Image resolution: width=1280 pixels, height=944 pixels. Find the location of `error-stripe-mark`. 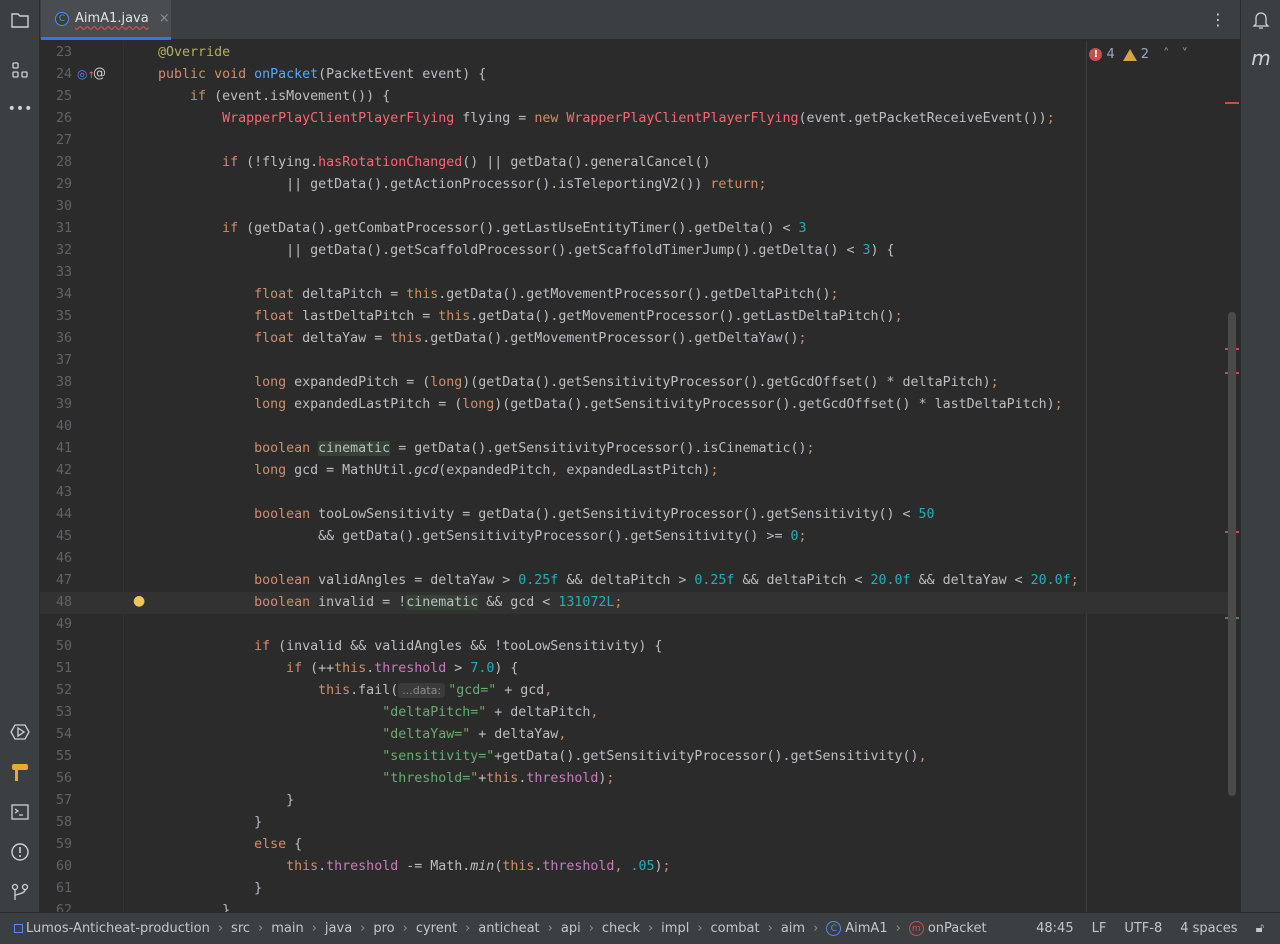

error-stripe-mark is located at coordinates (1232, 103).